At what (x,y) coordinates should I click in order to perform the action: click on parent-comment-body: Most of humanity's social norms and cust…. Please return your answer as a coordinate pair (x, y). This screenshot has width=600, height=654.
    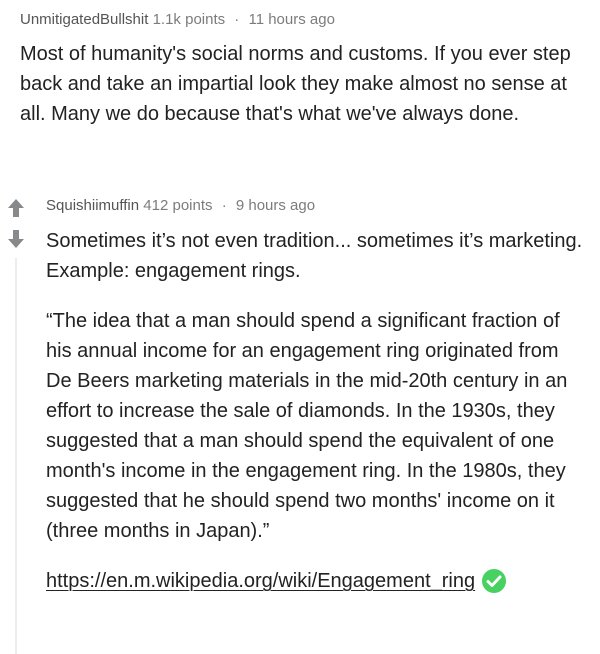
    Looking at the image, I should click on (295, 84).